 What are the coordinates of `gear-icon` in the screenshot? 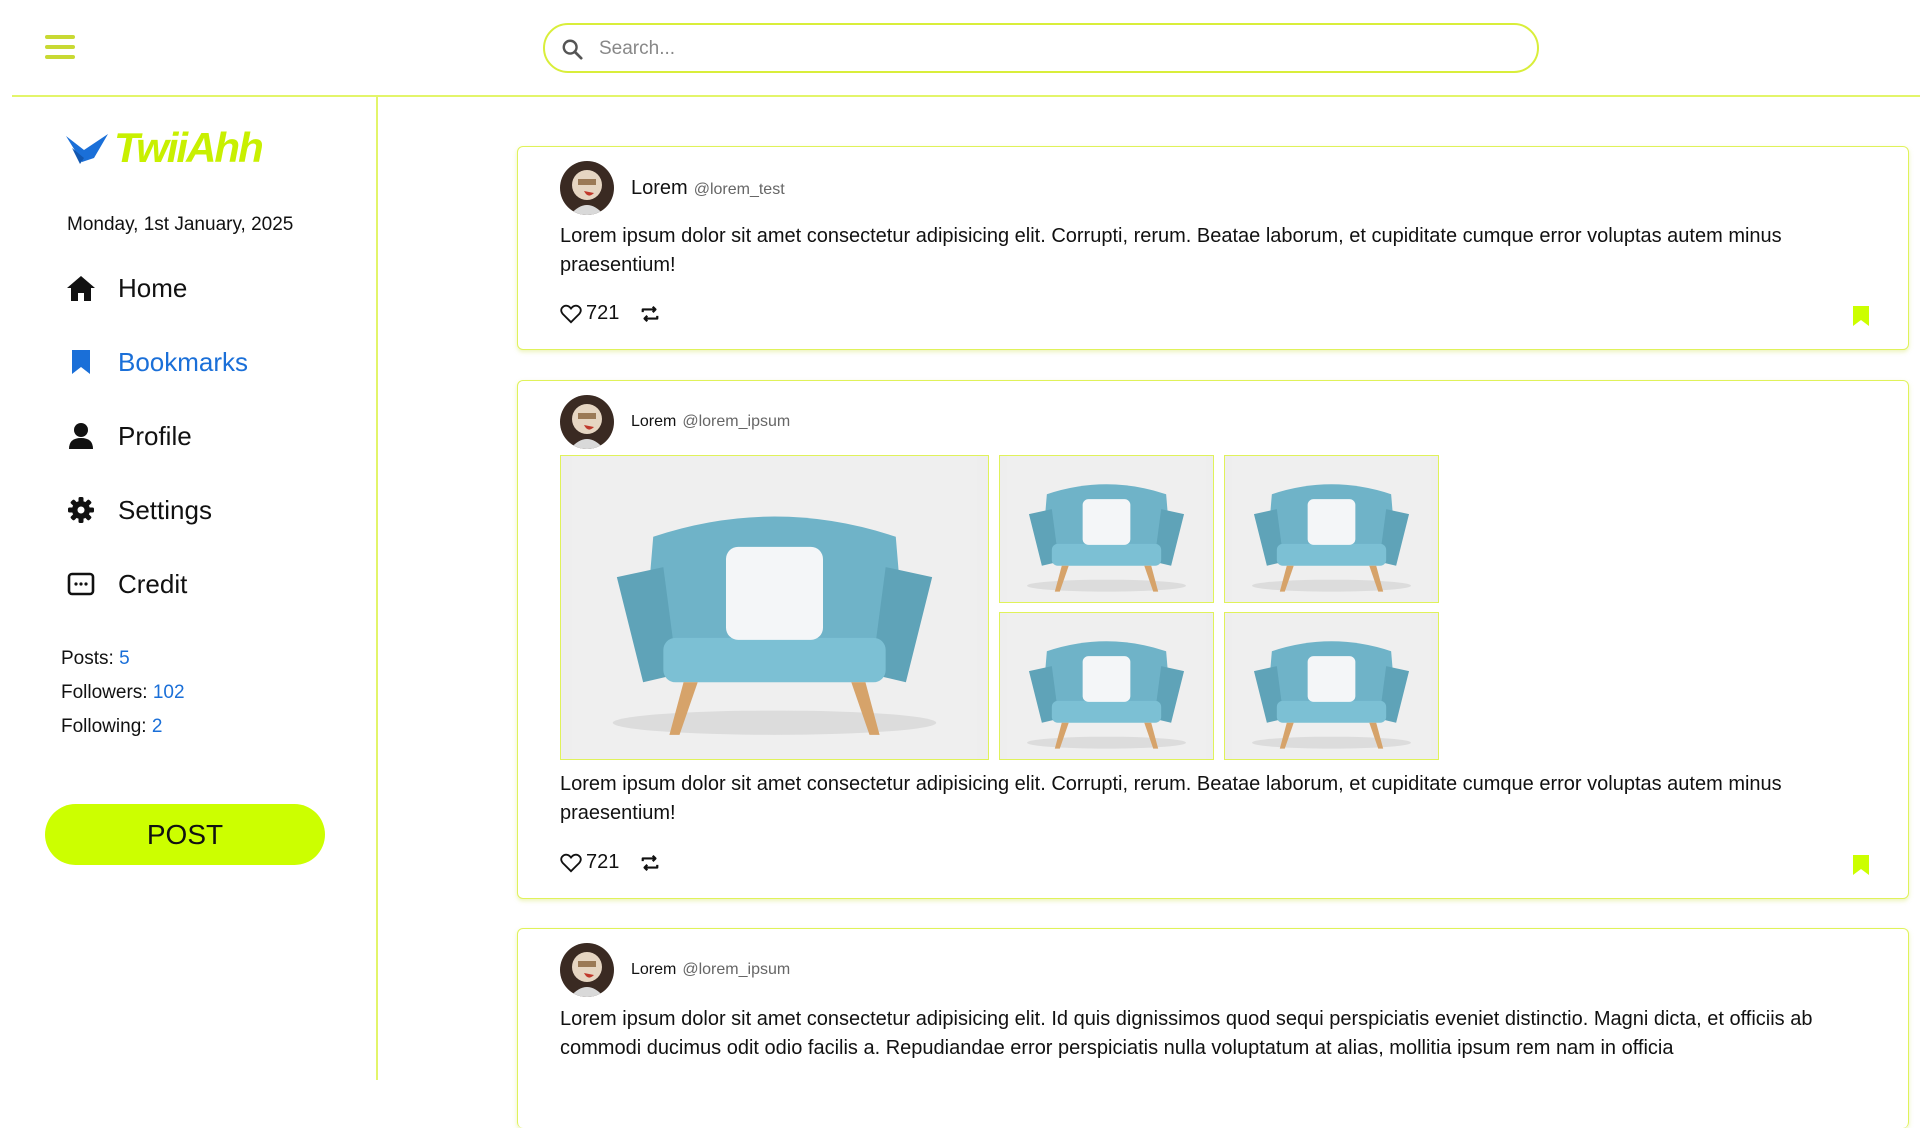 It's located at (81, 510).